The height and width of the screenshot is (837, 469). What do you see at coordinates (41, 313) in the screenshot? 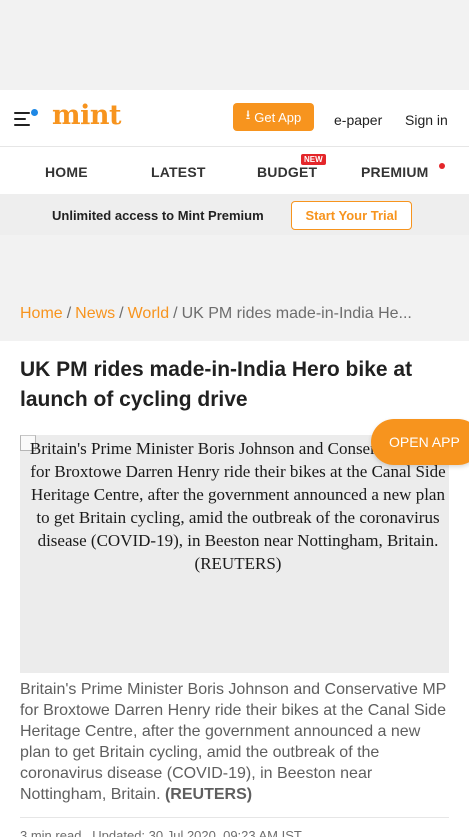
I see `breadcrumb-home: Home` at bounding box center [41, 313].